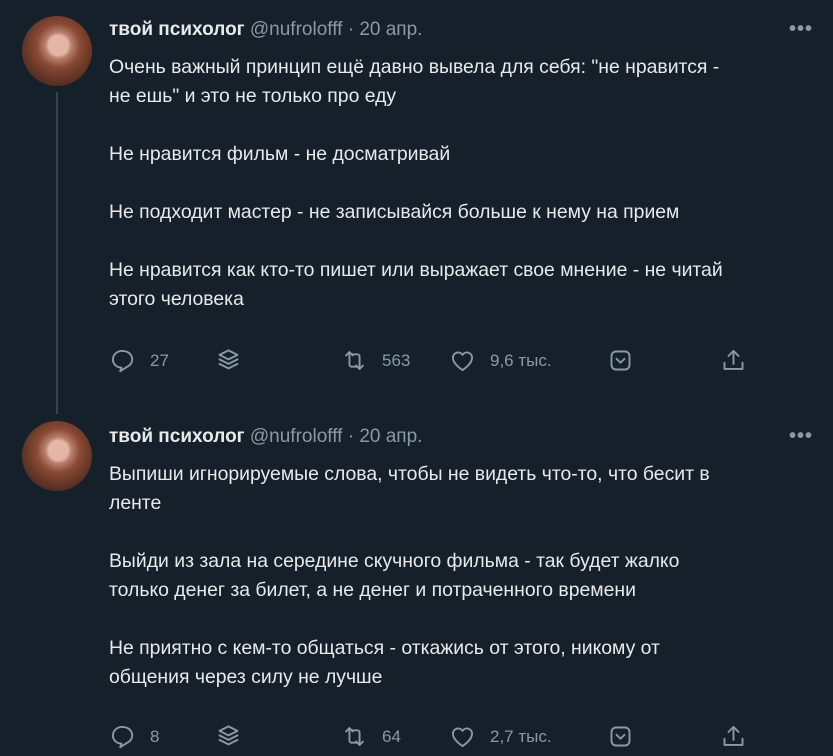  Describe the element at coordinates (155, 736) in the screenshot. I see `reply-count: 8` at that location.